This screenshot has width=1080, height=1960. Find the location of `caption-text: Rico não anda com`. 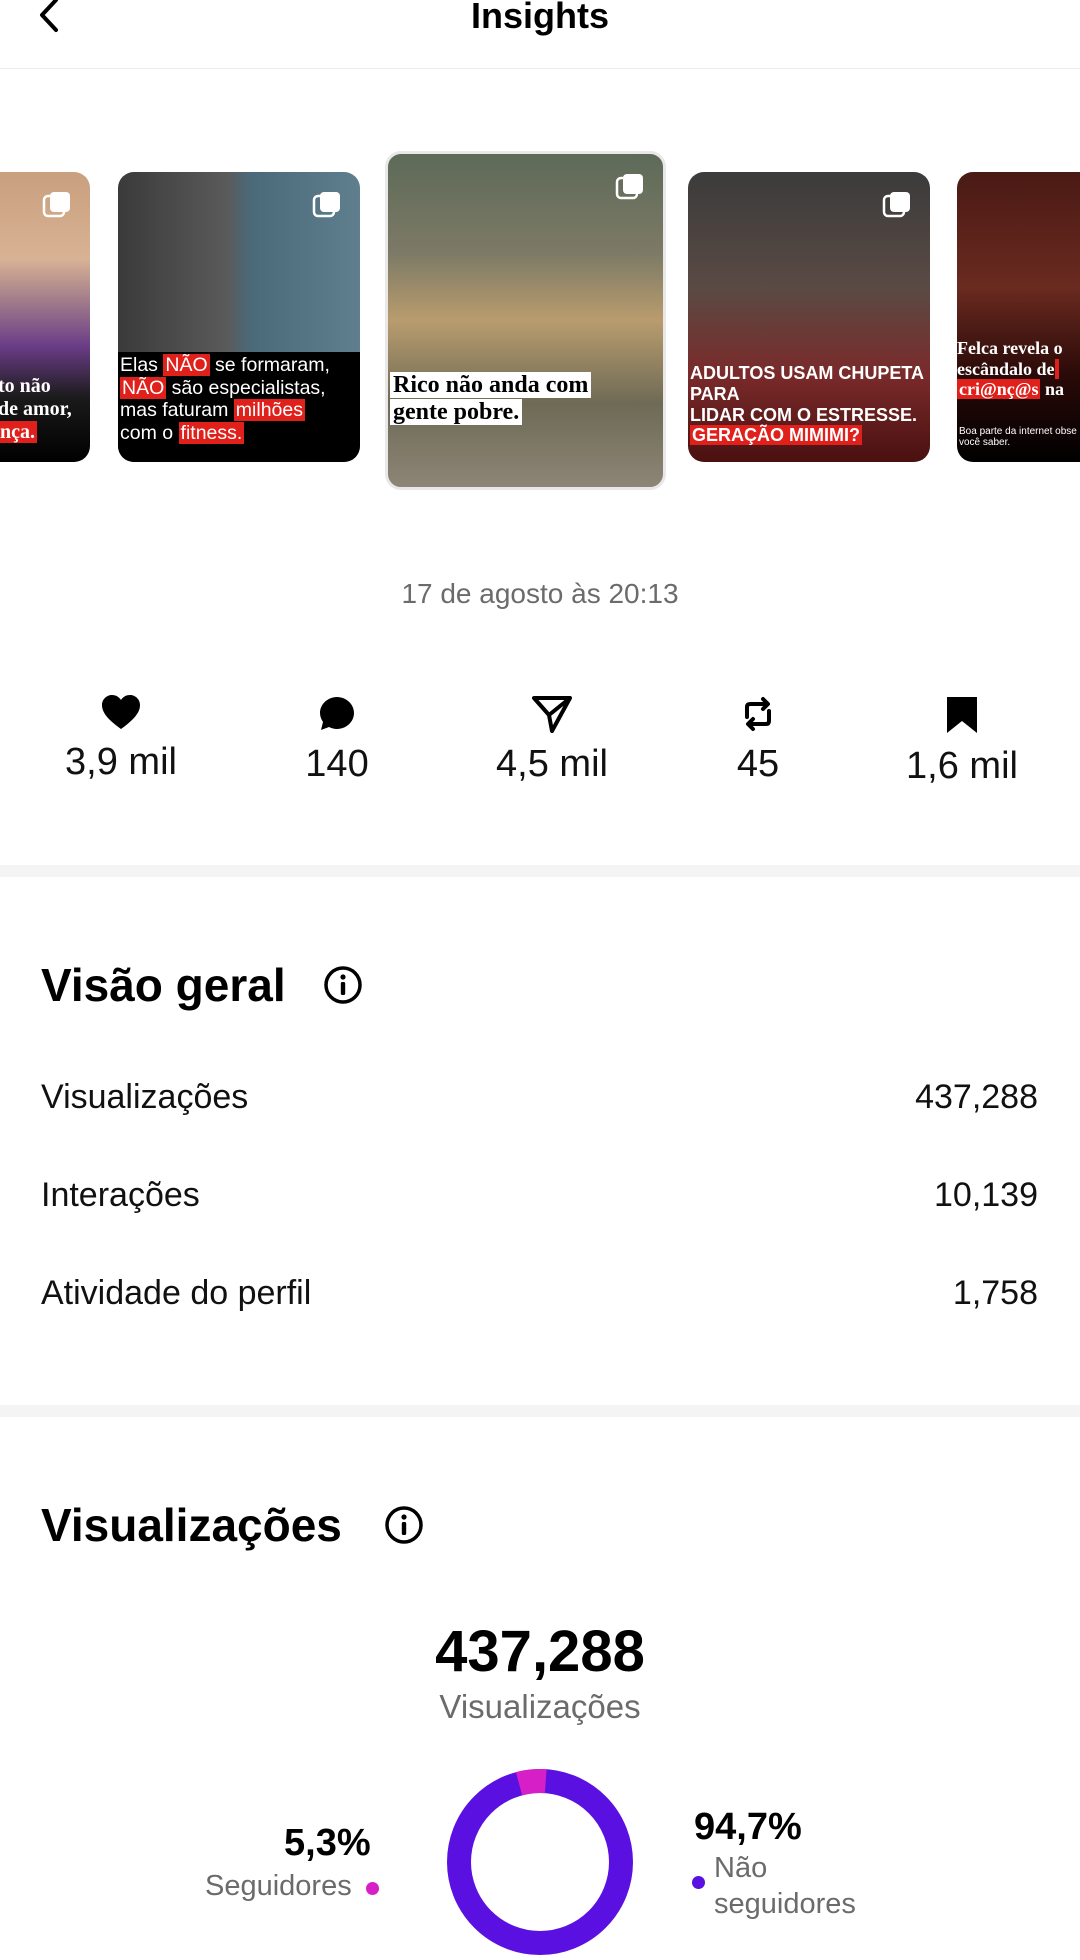

caption-text: Rico não anda com is located at coordinates (491, 384).